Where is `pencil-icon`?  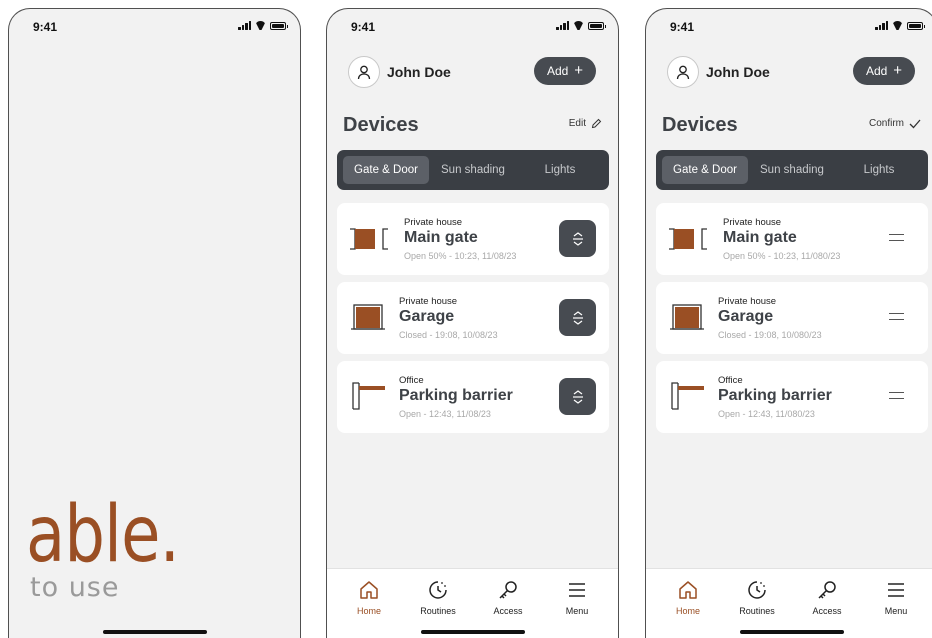
pencil-icon is located at coordinates (596, 123).